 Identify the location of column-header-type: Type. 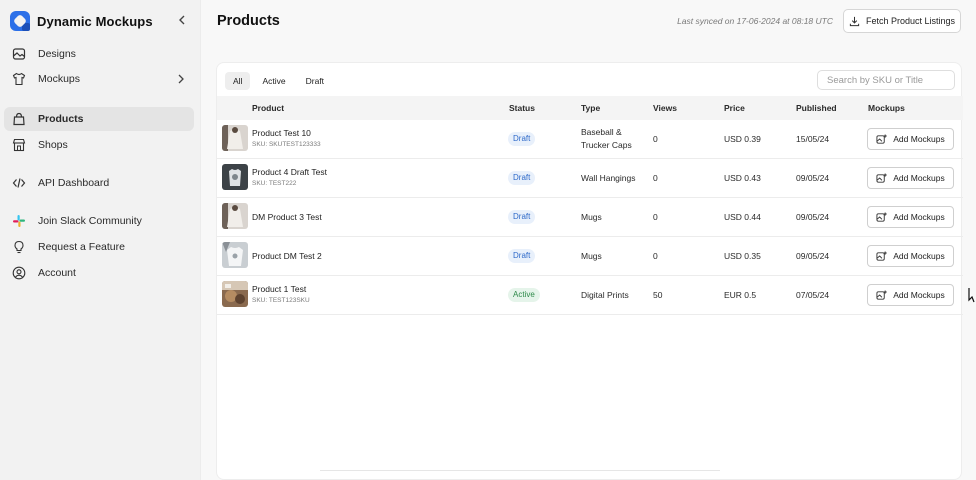
(591, 108).